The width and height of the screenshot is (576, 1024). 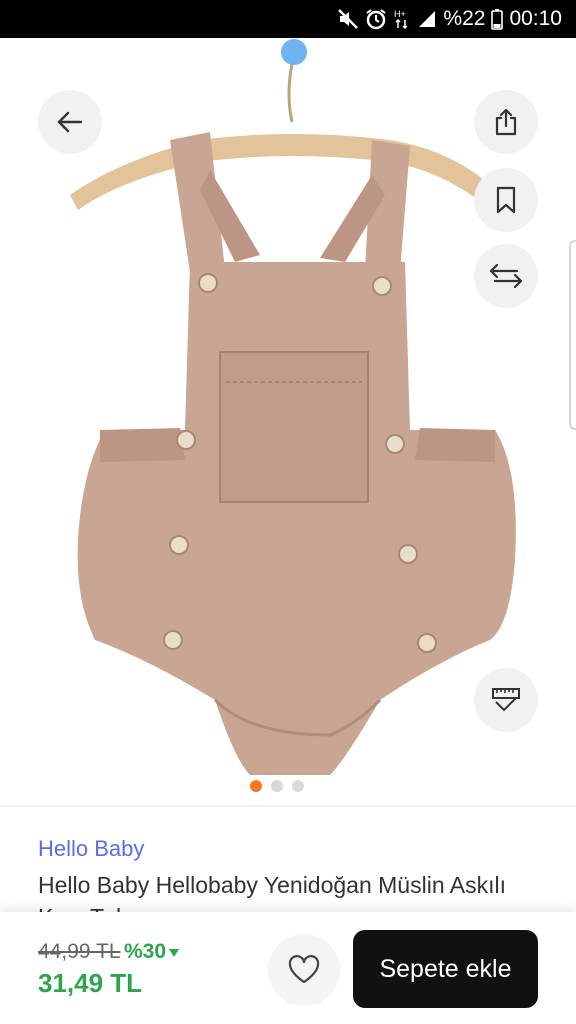 I want to click on back-button, so click(x=70, y=122).